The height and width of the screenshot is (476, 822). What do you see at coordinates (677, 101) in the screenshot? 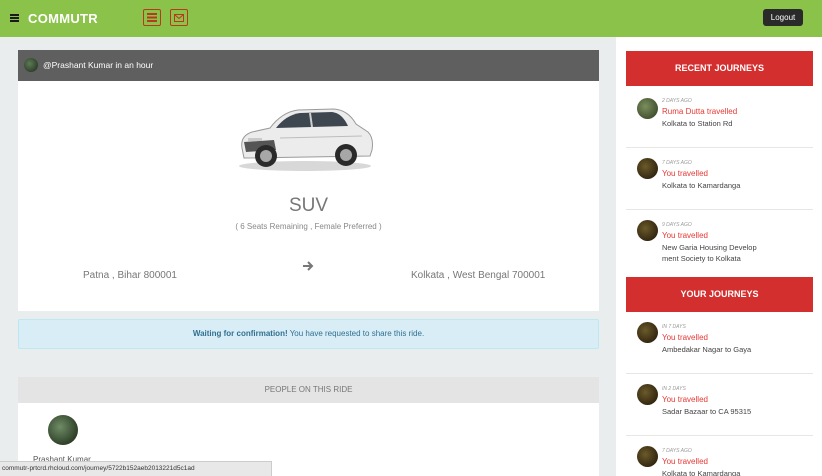
I see `journey-time: 2 DAYS AGO` at bounding box center [677, 101].